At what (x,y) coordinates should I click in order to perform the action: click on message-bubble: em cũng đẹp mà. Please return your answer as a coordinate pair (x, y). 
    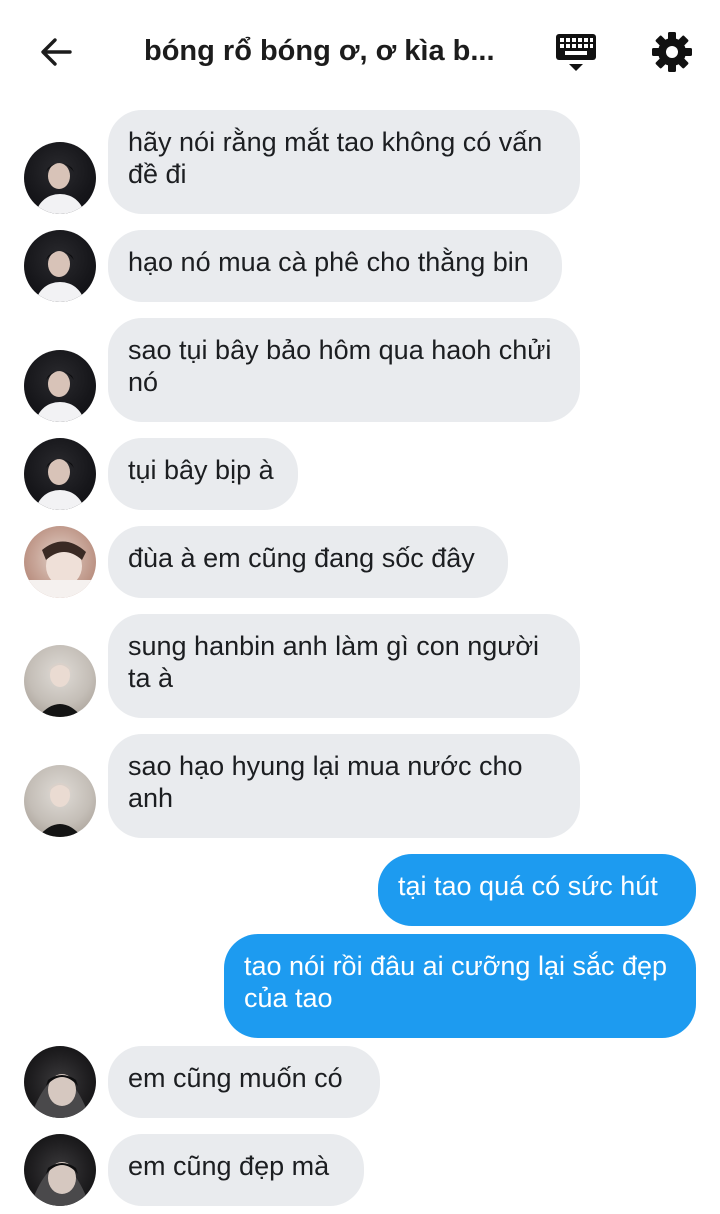
    Looking at the image, I should click on (236, 1170).